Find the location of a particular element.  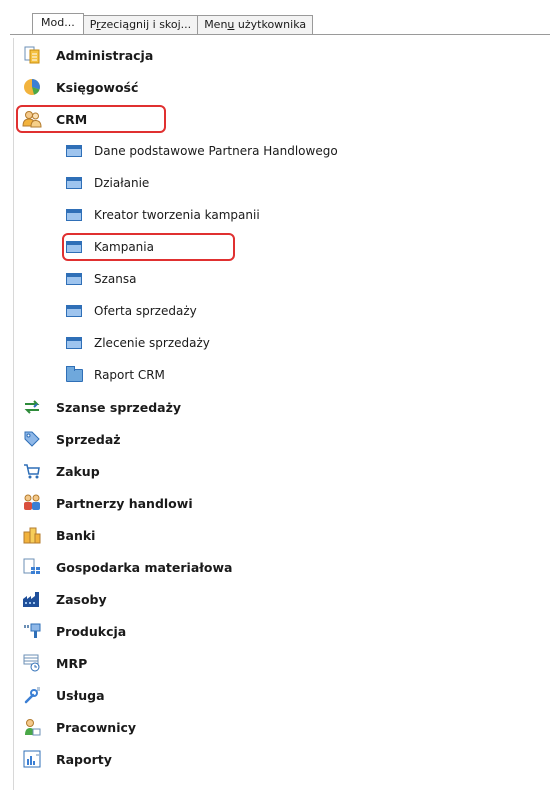

folder-icon is located at coordinates (74, 375).